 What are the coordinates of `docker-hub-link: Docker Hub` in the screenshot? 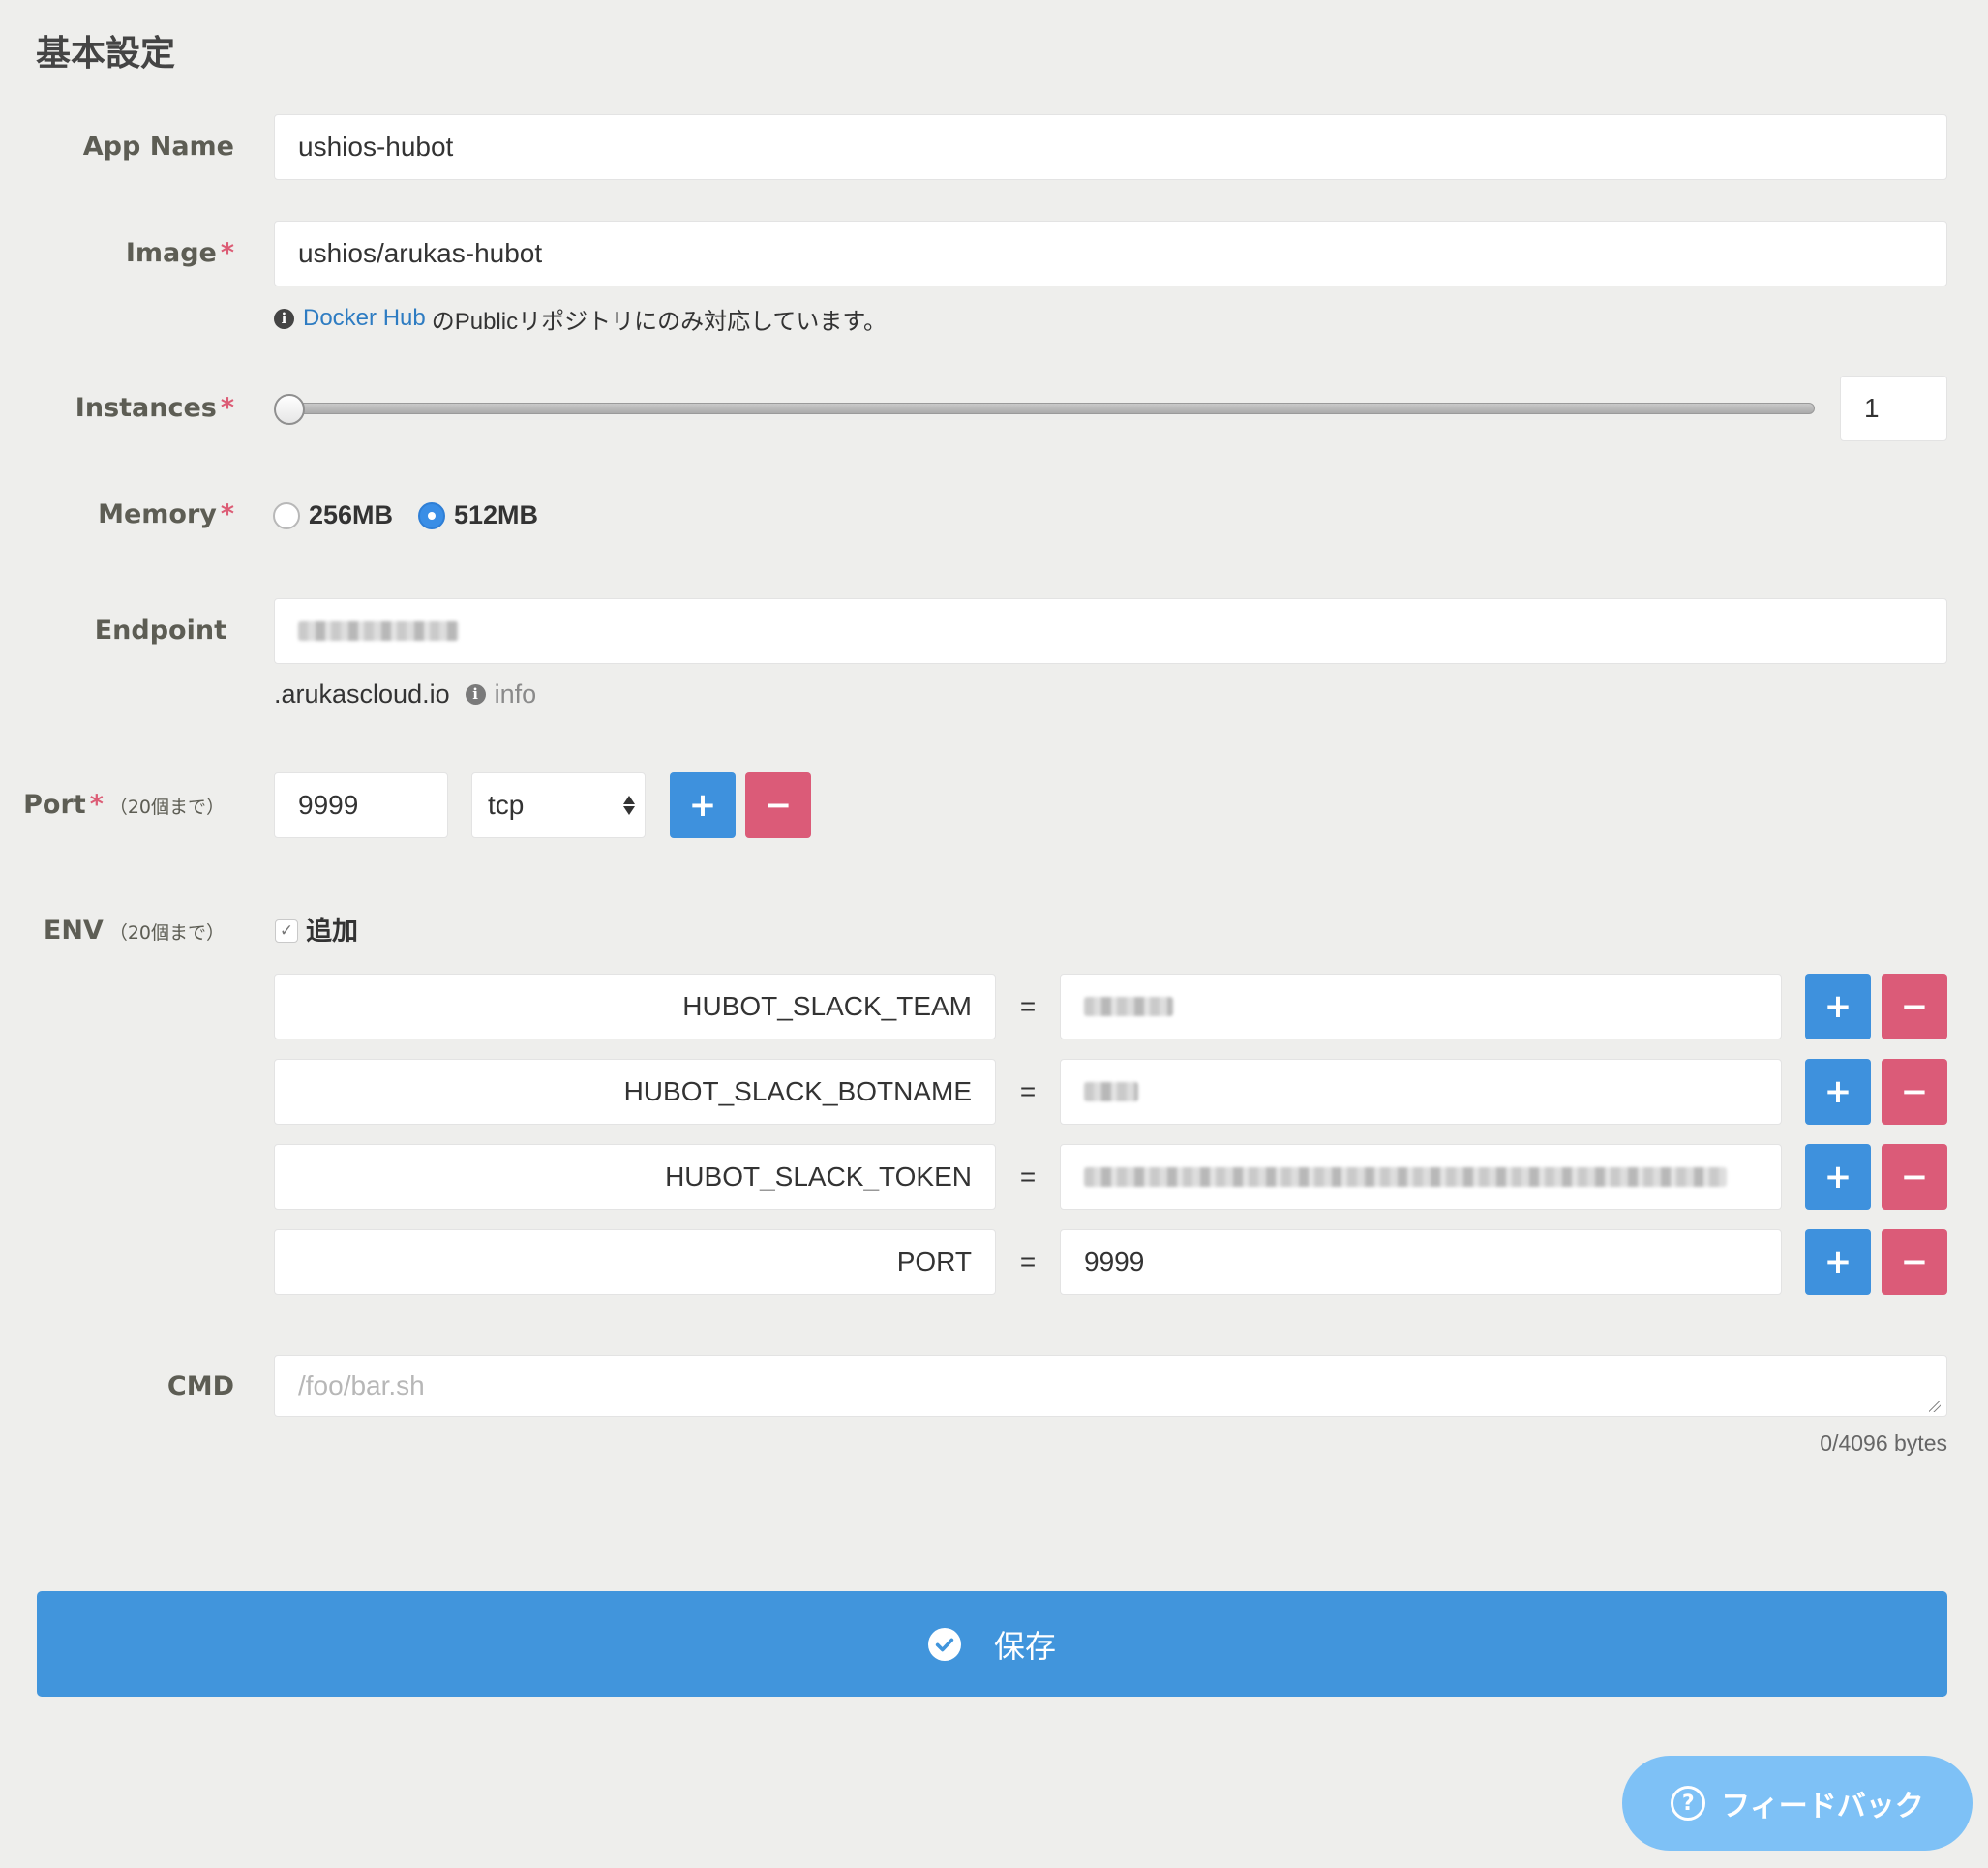 It's located at (364, 318).